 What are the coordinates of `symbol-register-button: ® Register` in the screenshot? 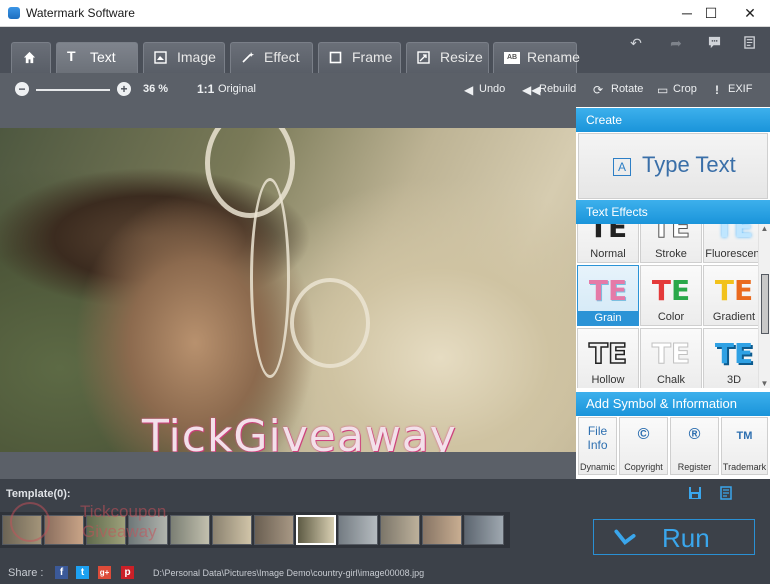 It's located at (694, 446).